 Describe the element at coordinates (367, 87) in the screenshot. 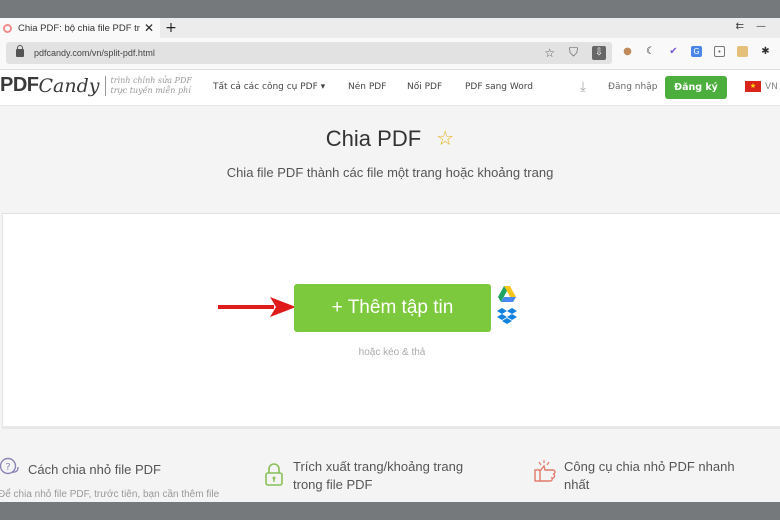

I see `menu-compress-pdf: Nén PDF` at that location.